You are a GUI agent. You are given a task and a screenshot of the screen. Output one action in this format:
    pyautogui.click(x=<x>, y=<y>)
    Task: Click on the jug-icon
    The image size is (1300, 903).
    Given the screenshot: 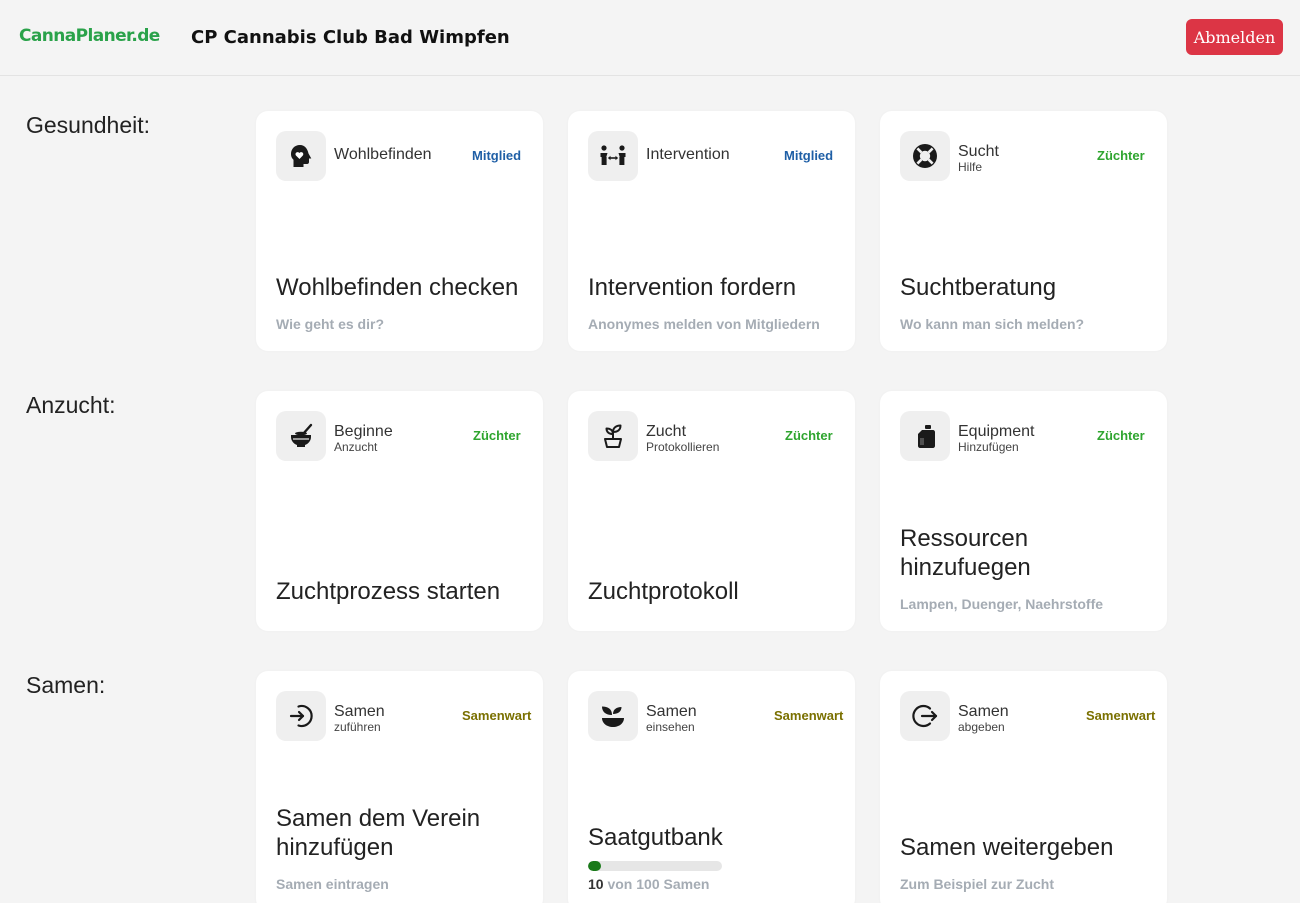 What is the action you would take?
    pyautogui.click(x=925, y=436)
    